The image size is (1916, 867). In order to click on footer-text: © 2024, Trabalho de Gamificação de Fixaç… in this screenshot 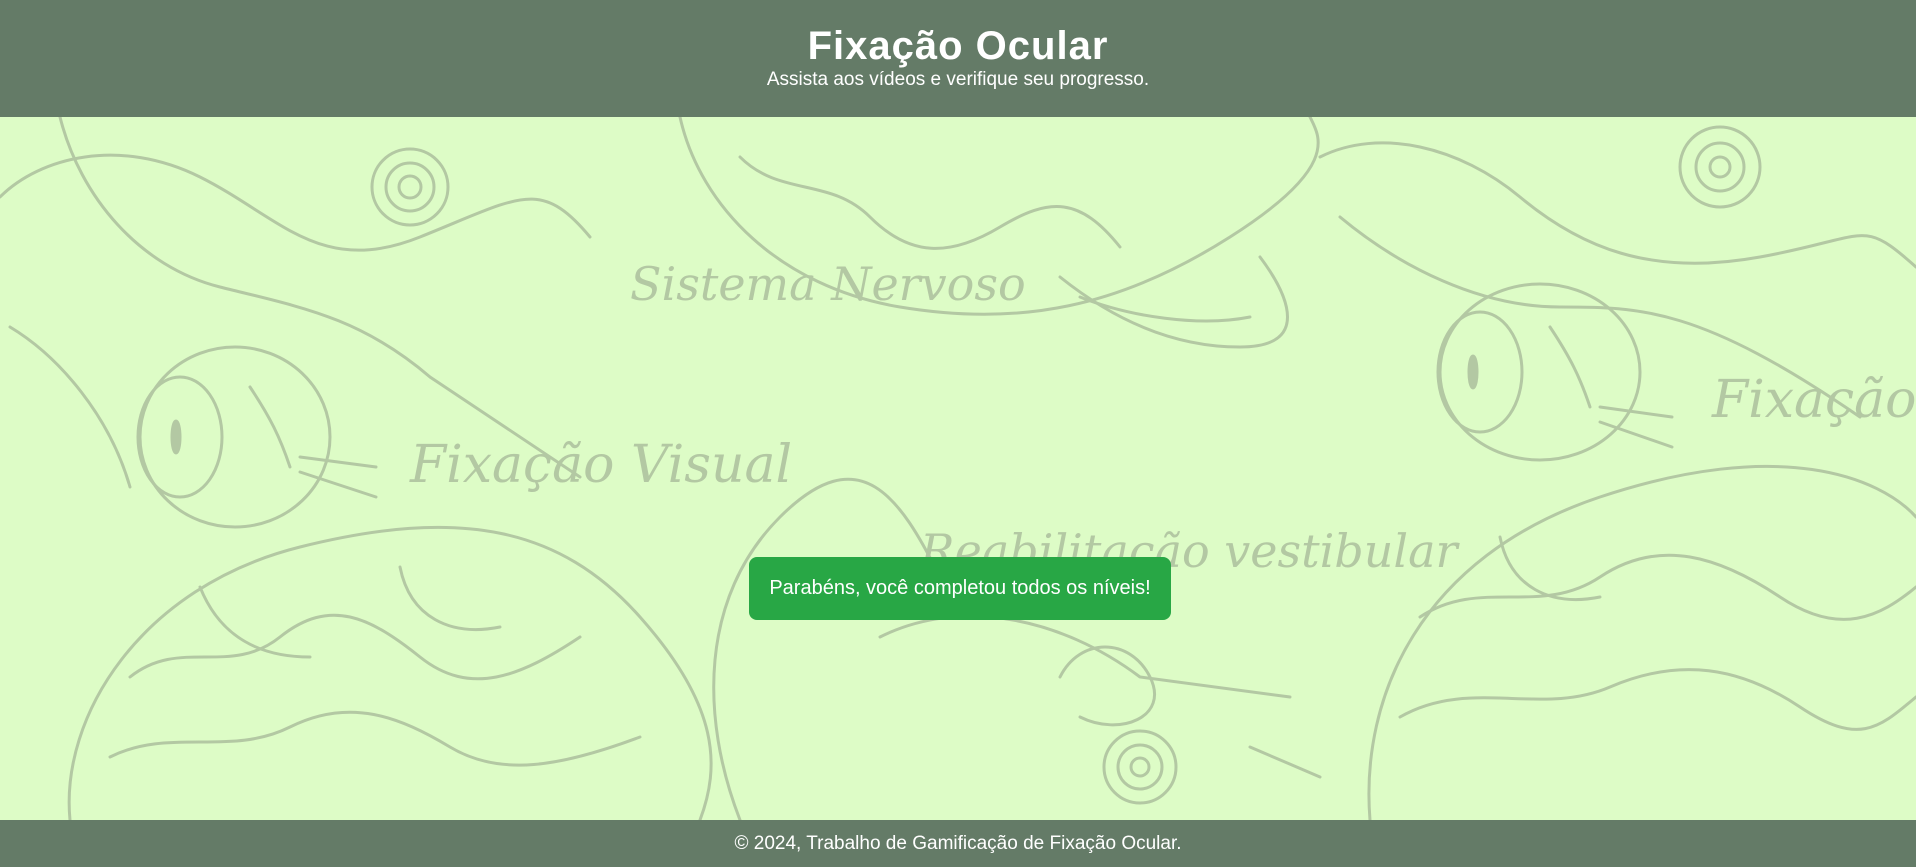, I will do `click(958, 843)`.